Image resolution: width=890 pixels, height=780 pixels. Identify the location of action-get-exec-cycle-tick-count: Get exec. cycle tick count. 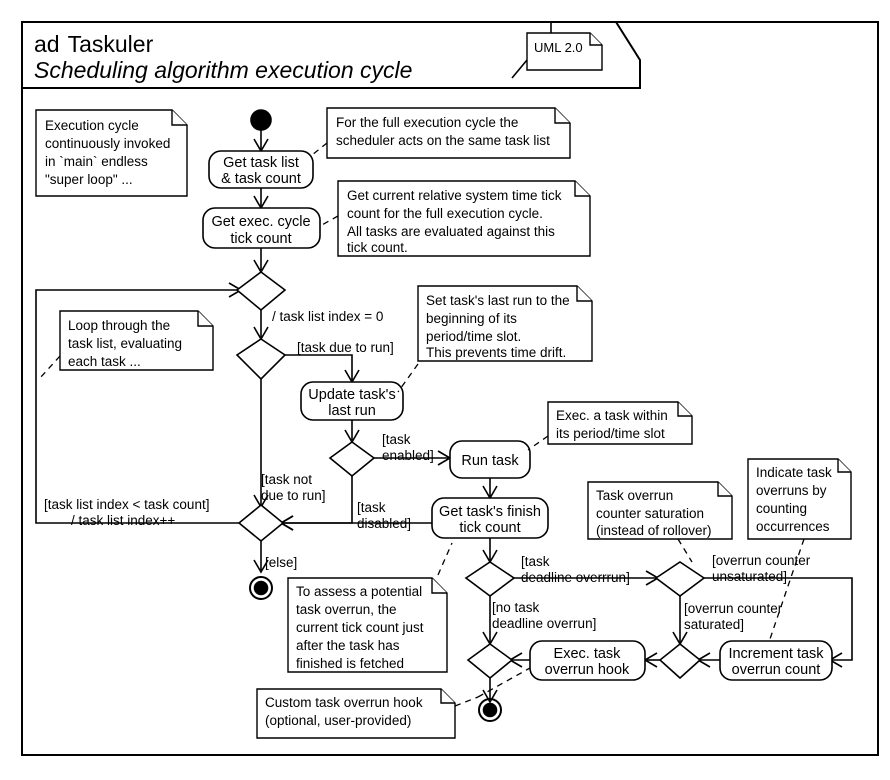
(261, 228).